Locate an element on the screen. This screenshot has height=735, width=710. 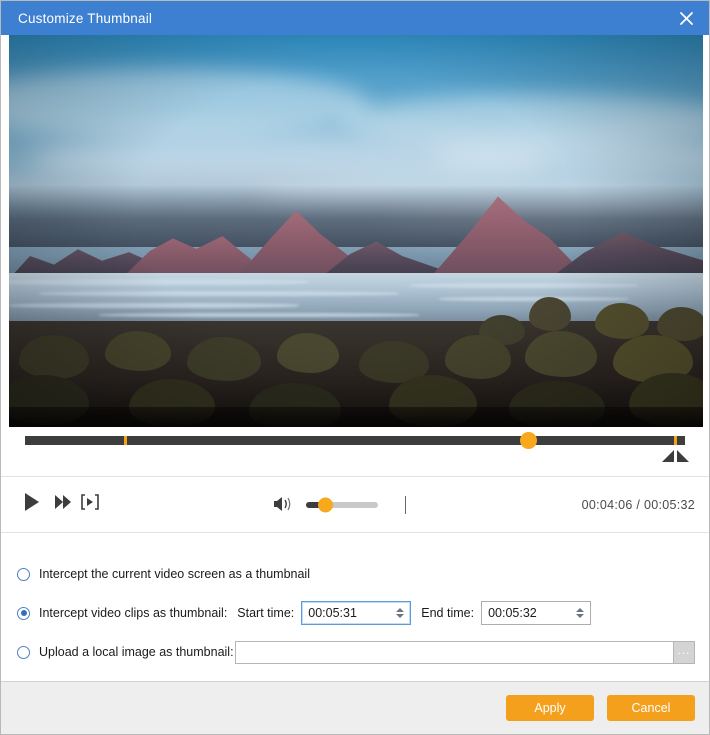
timeline-marker-end is located at coordinates (675, 440).